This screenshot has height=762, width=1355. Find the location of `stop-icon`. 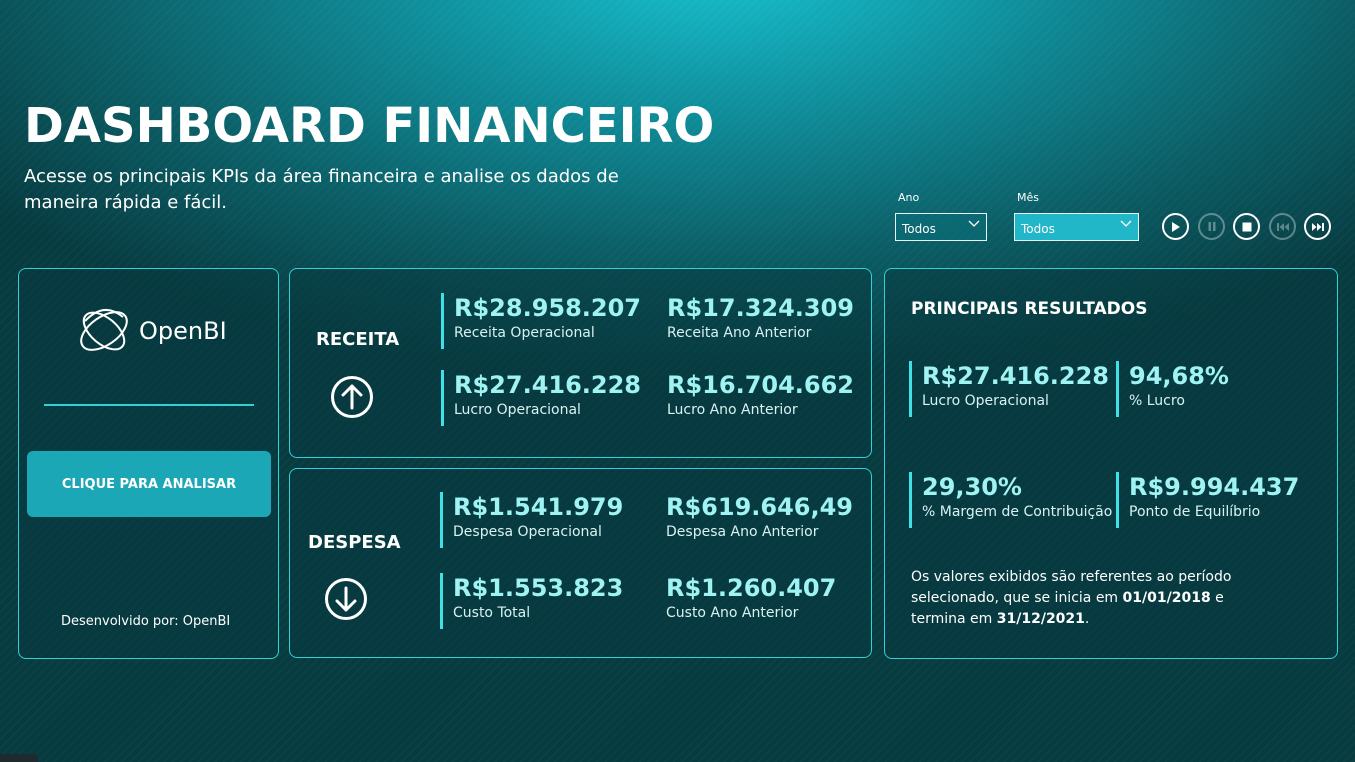

stop-icon is located at coordinates (1246, 226).